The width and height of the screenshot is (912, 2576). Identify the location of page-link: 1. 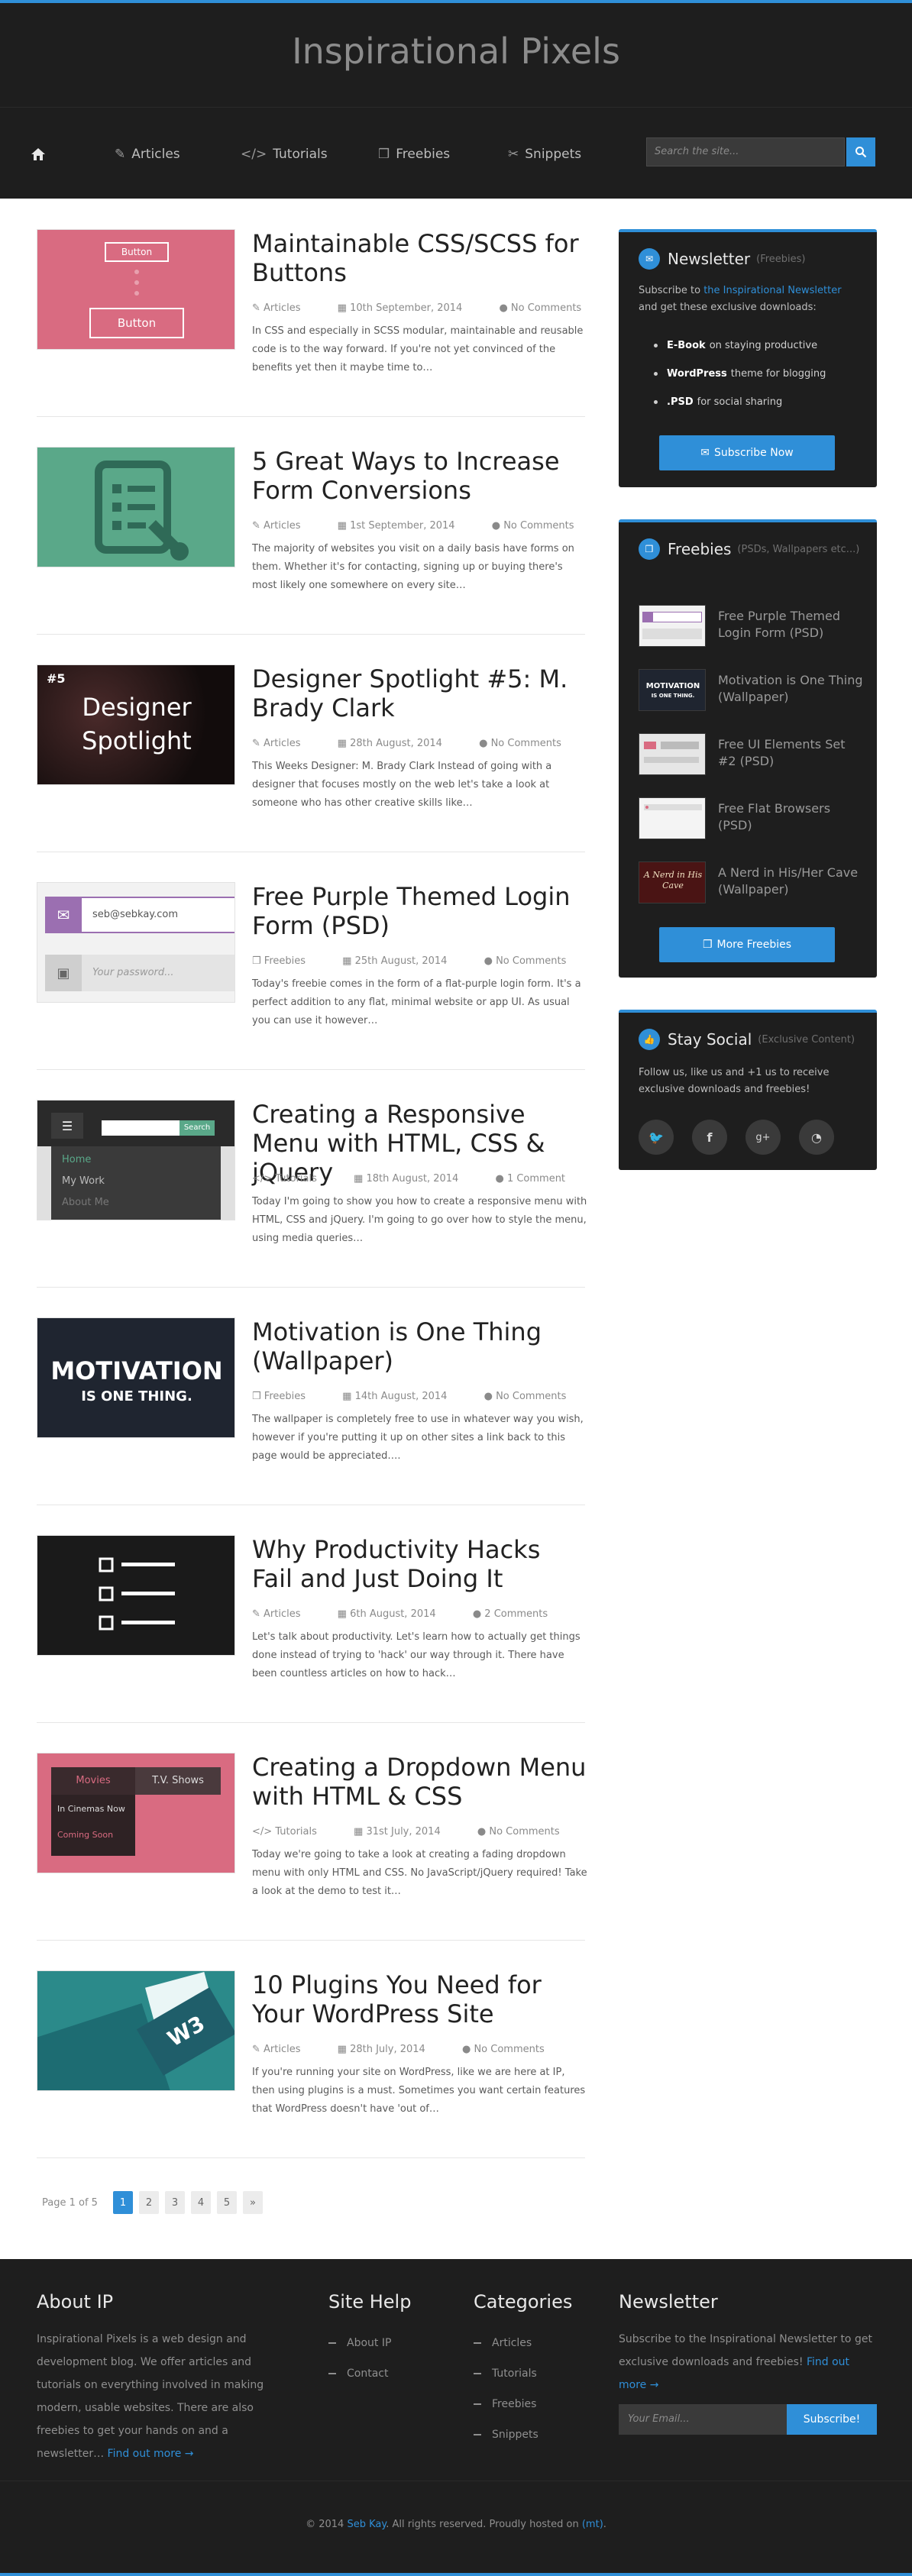
(122, 2202).